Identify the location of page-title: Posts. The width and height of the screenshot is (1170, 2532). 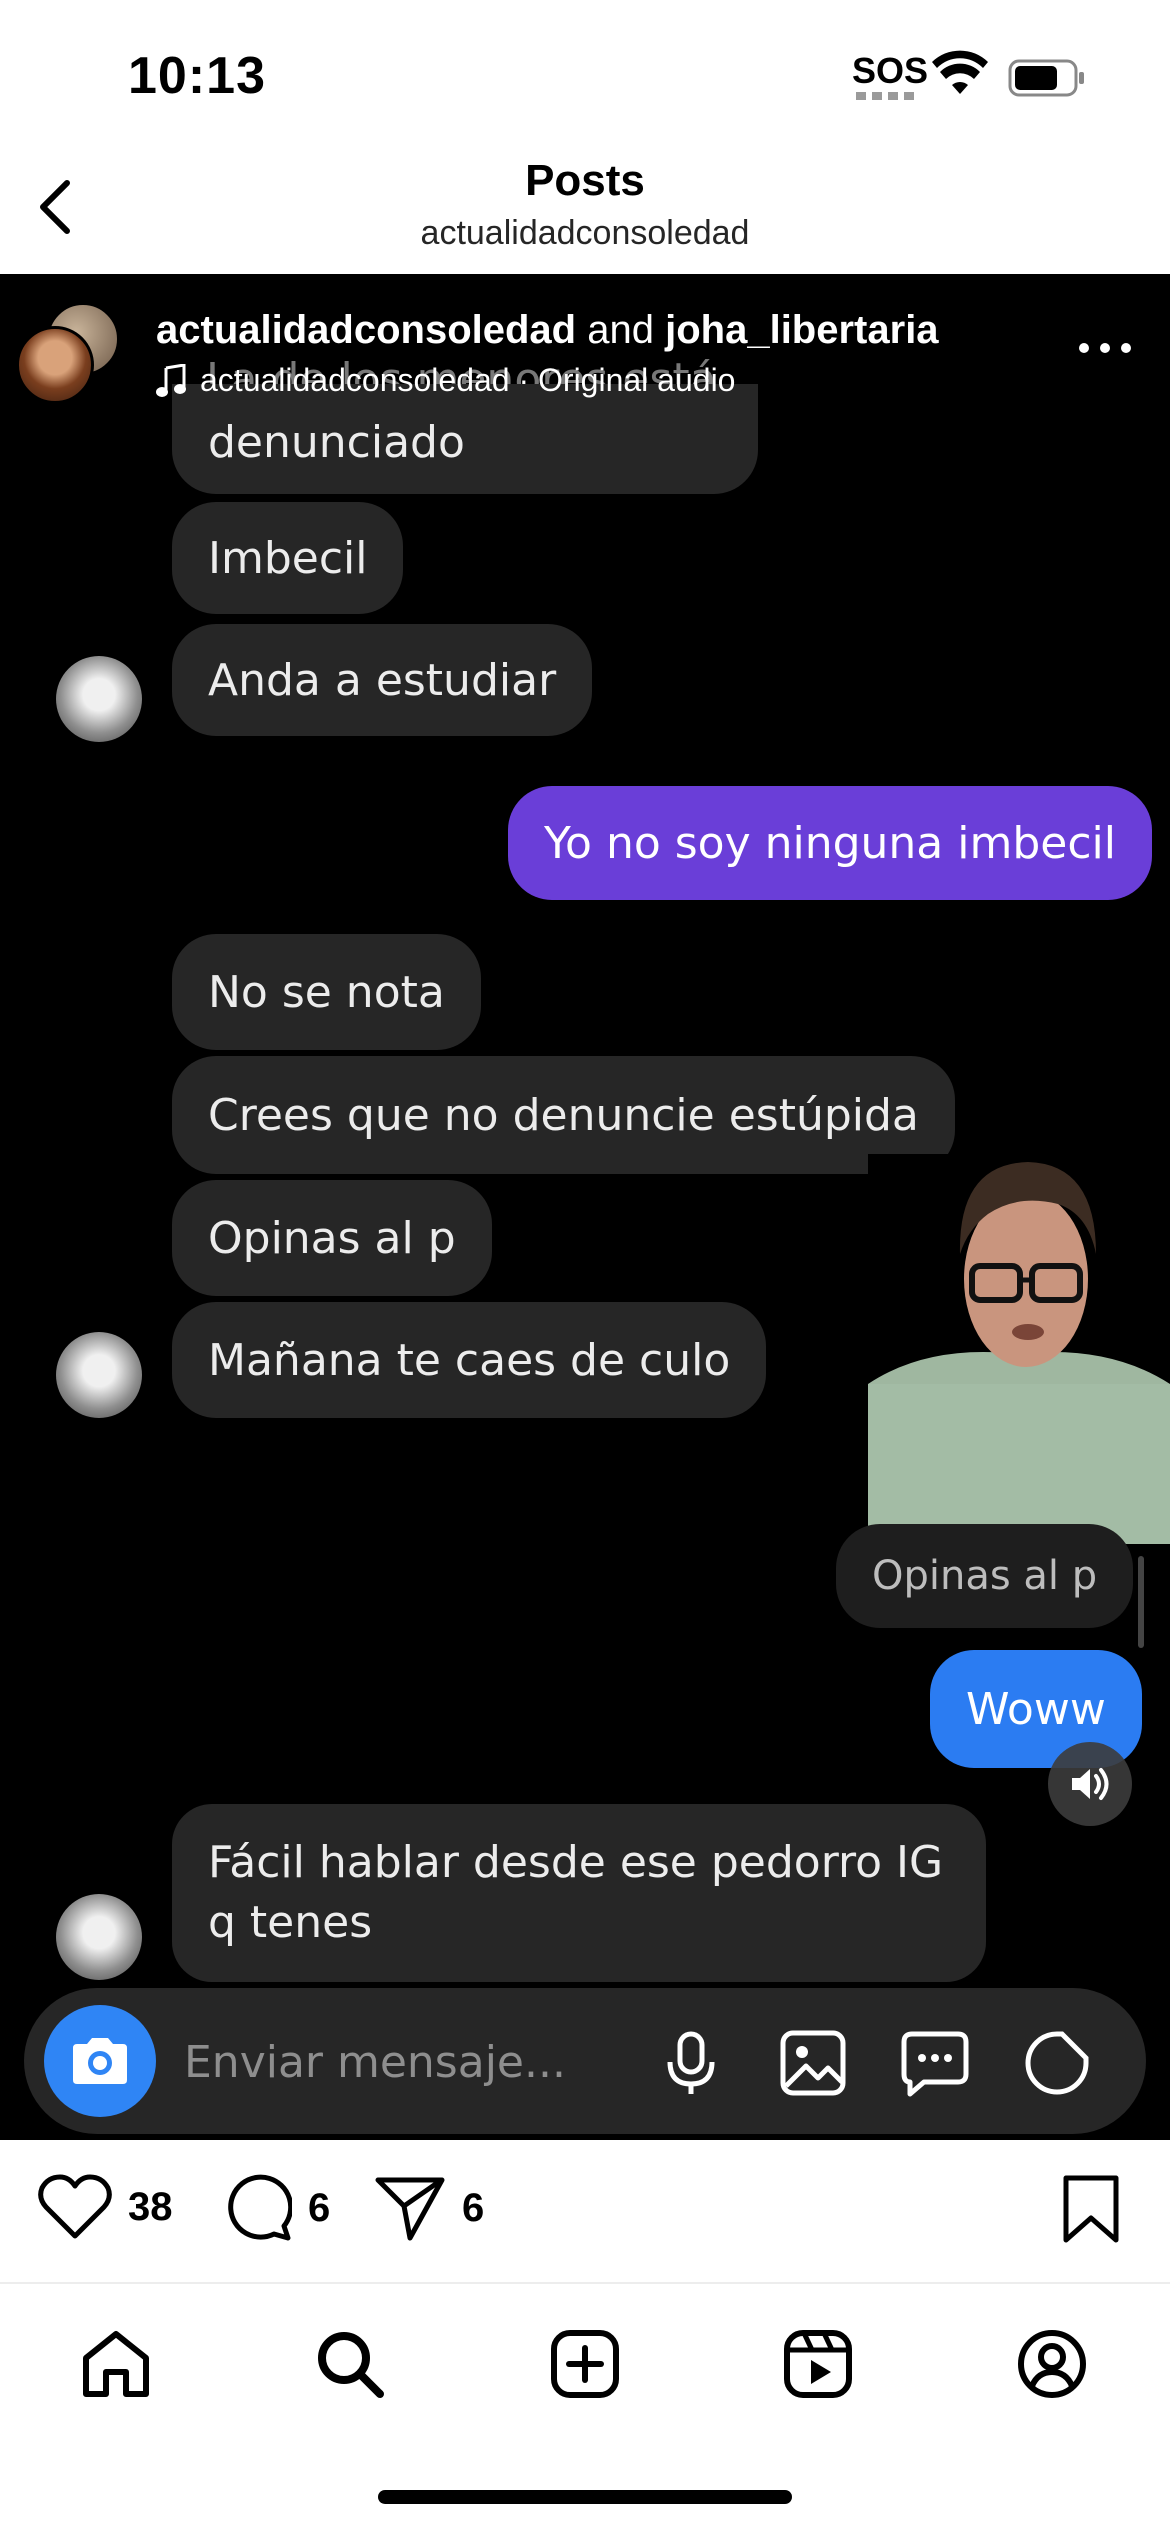
(585, 180).